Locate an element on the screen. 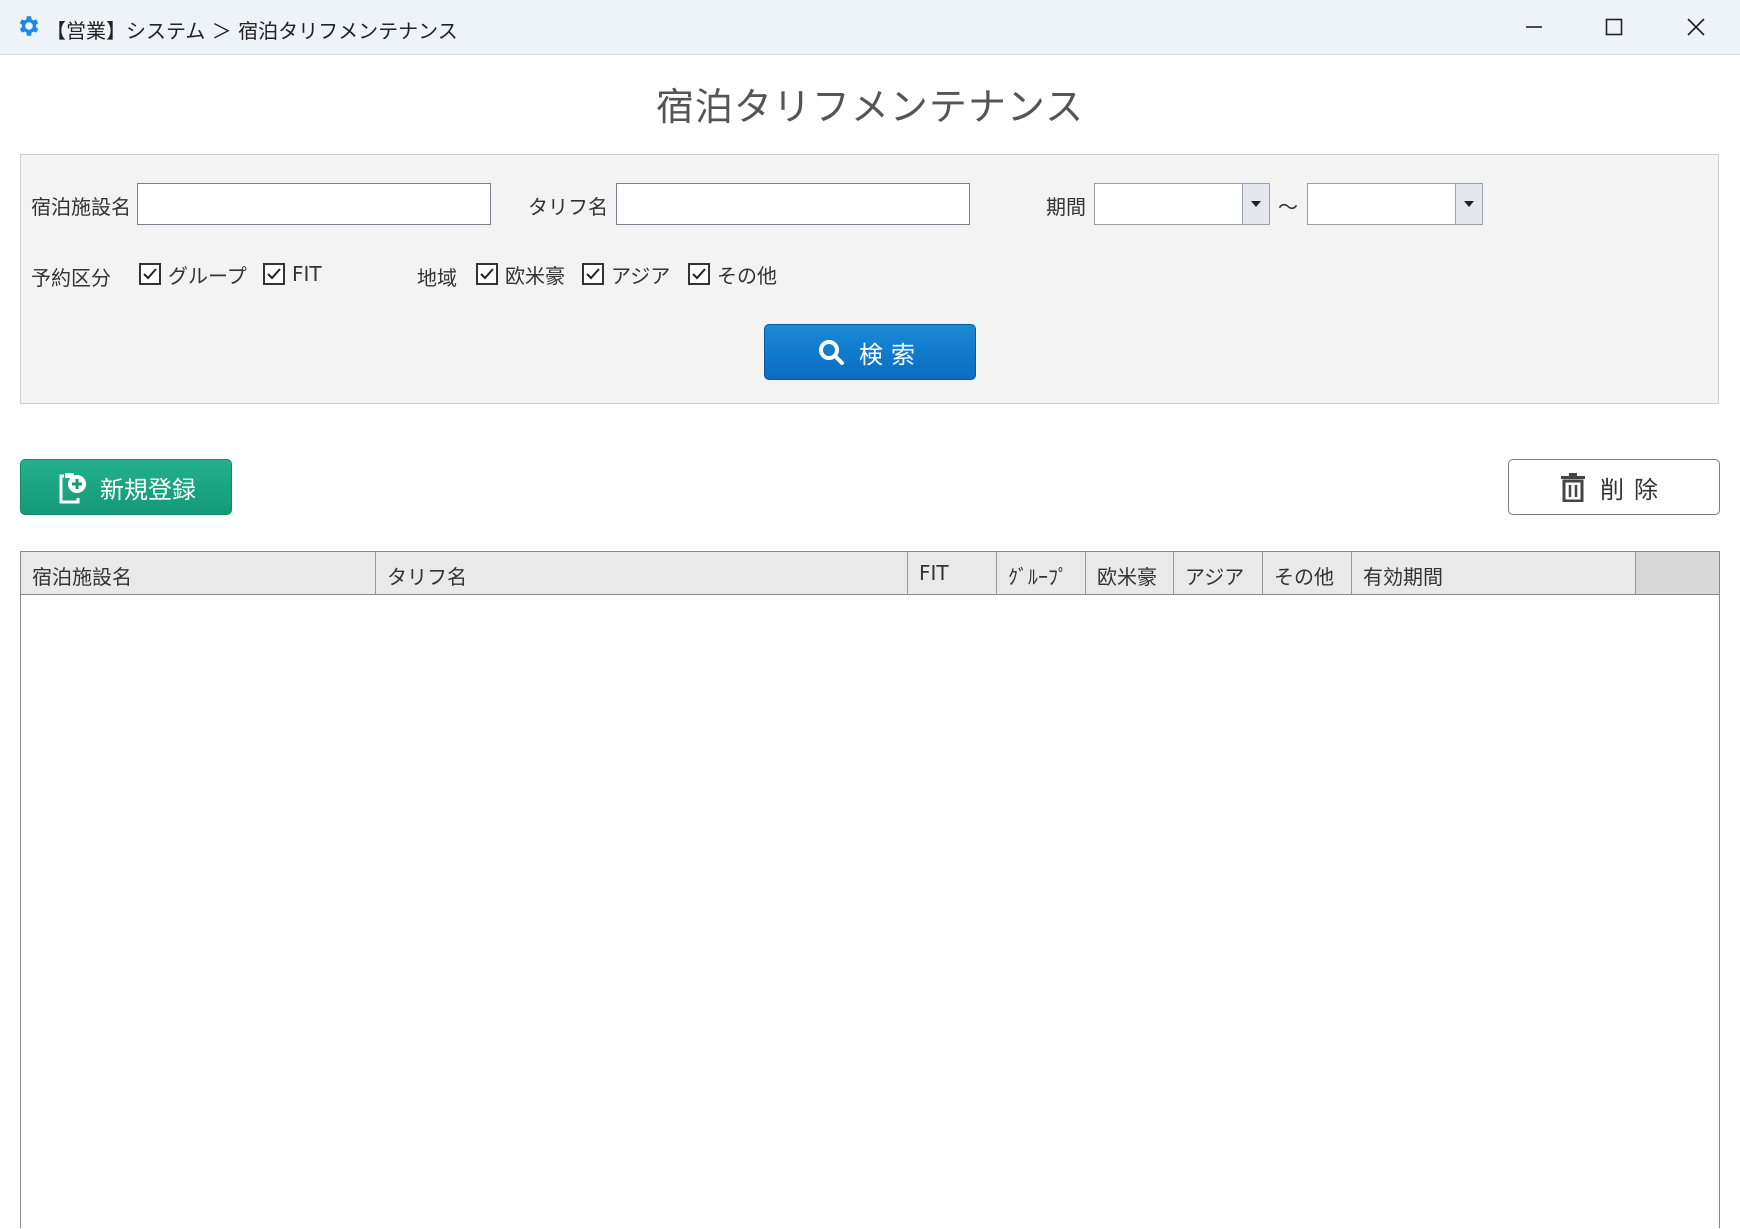  region-label: 地域 is located at coordinates (437, 278).